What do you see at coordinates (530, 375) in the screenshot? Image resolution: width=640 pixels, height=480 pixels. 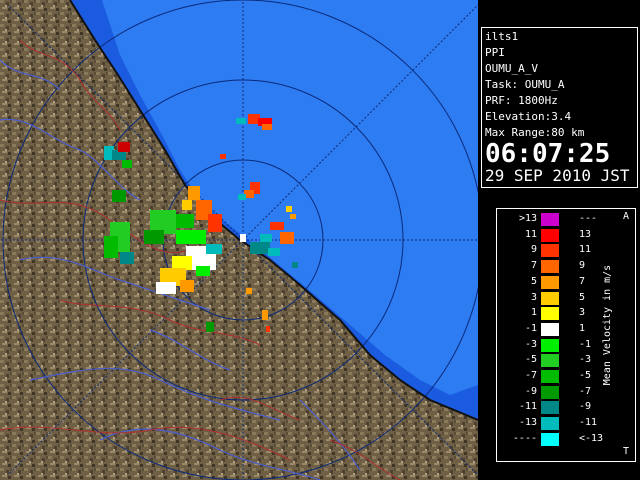 I see `legend-label-low: -7` at bounding box center [530, 375].